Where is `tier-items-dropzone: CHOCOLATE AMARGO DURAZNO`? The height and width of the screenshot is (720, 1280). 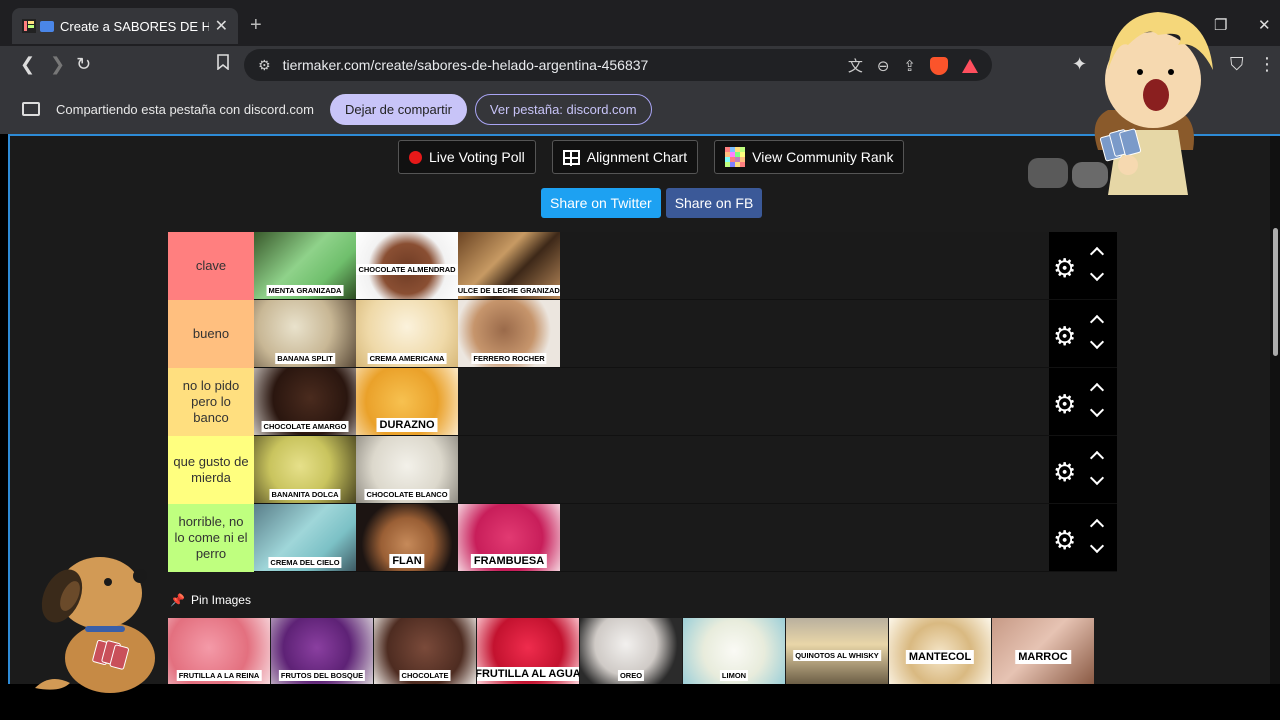
tier-items-dropzone: CHOCOLATE AMARGO DURAZNO is located at coordinates (651, 401).